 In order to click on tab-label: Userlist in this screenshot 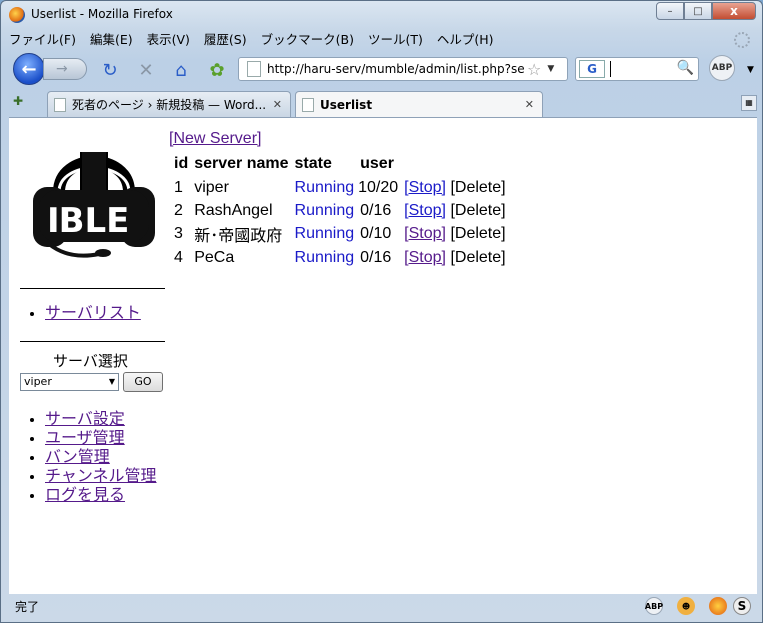, I will do `click(346, 105)`.